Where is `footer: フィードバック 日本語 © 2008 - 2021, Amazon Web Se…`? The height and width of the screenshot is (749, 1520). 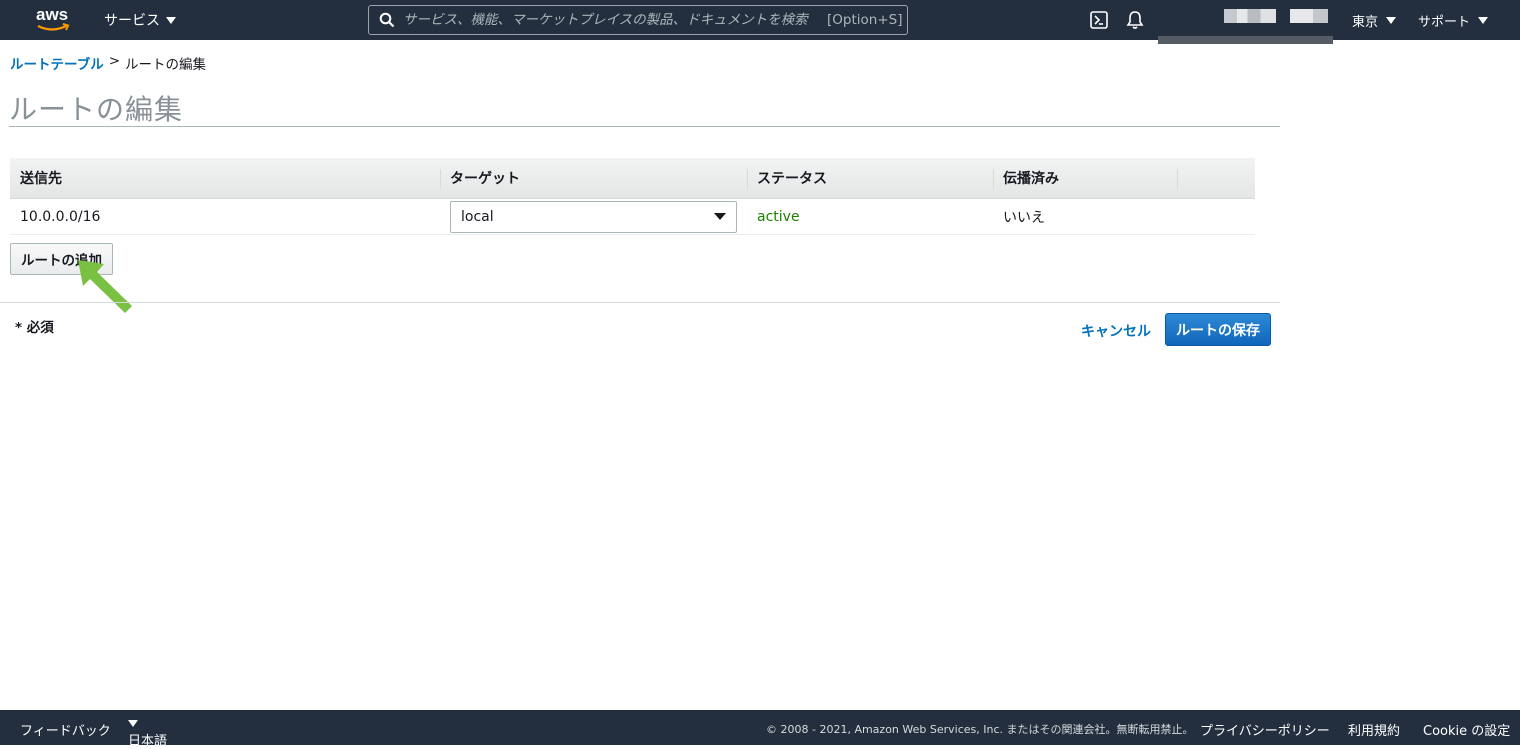
footer: フィードバック 日本語 © 2008 - 2021, Amazon Web Se… is located at coordinates (760, 729).